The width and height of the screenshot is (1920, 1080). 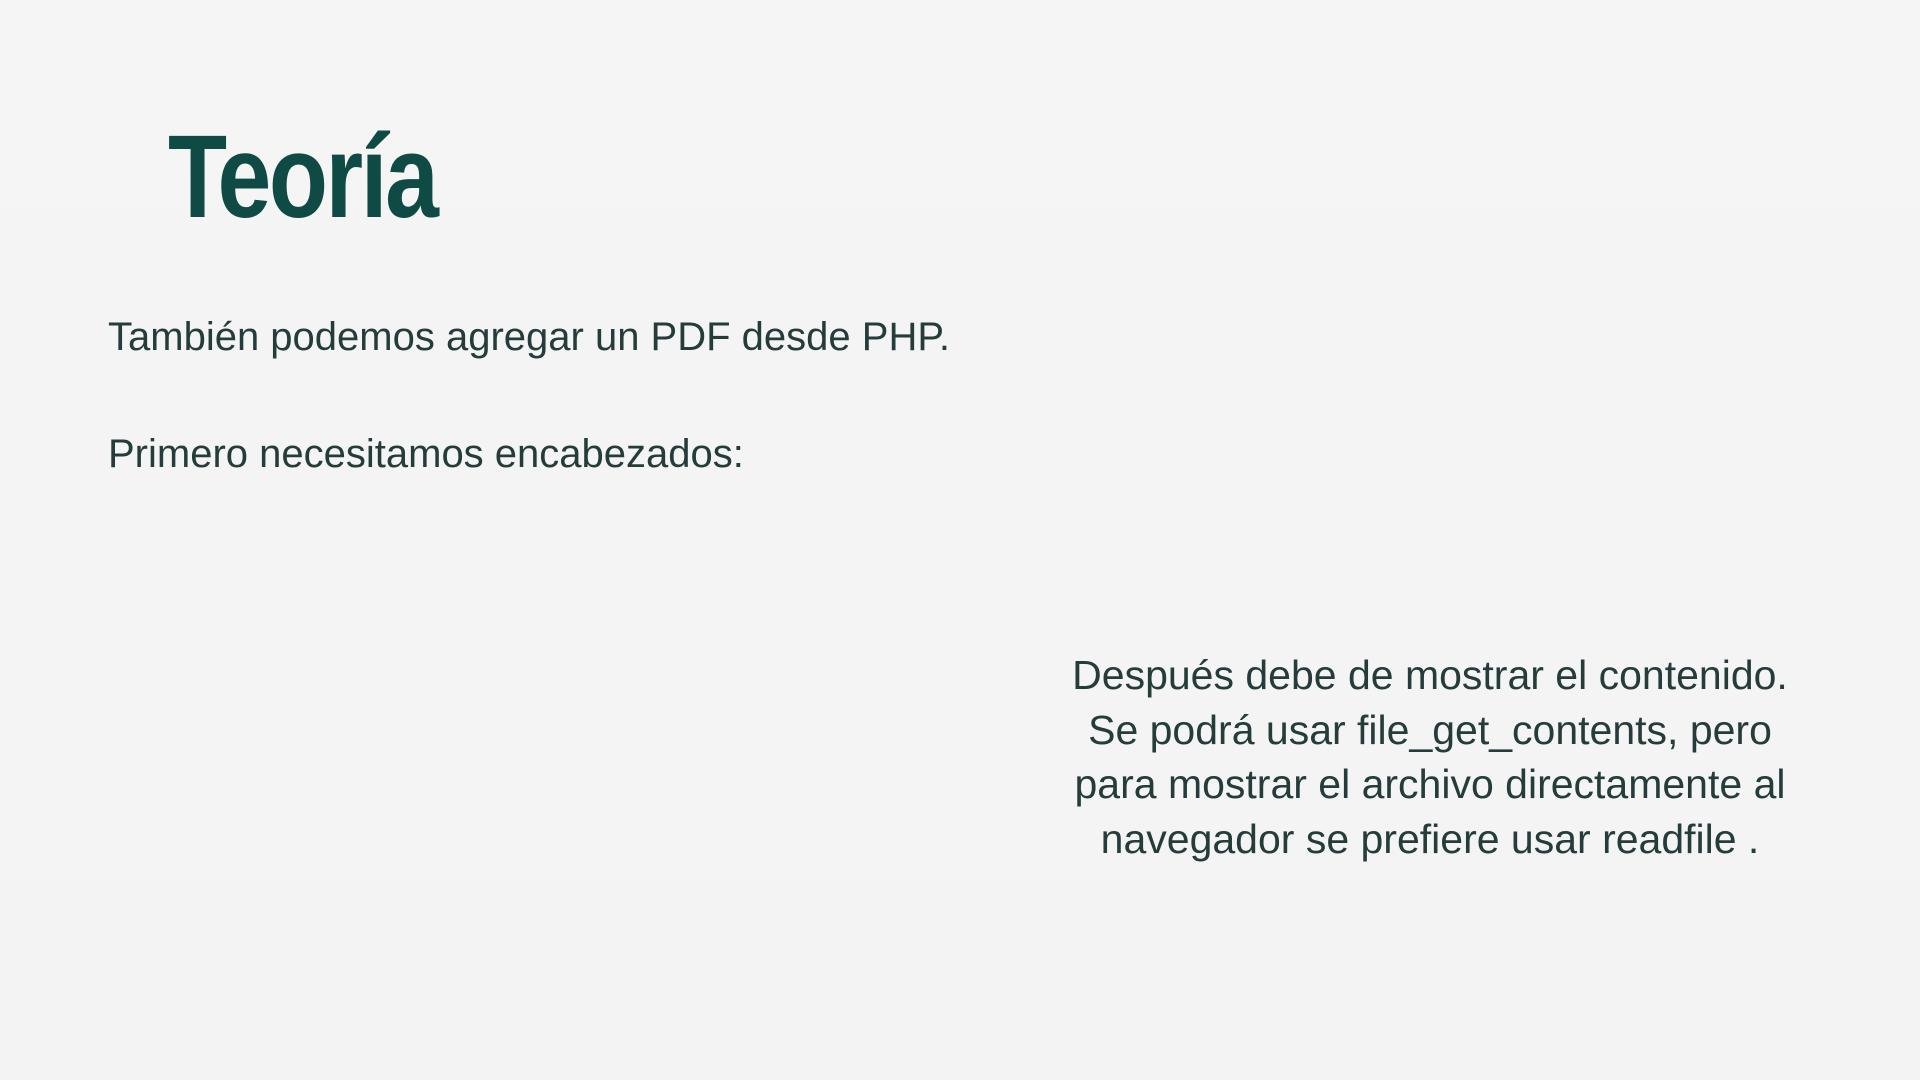 I want to click on slide-title: Teoría, so click(x=303, y=177).